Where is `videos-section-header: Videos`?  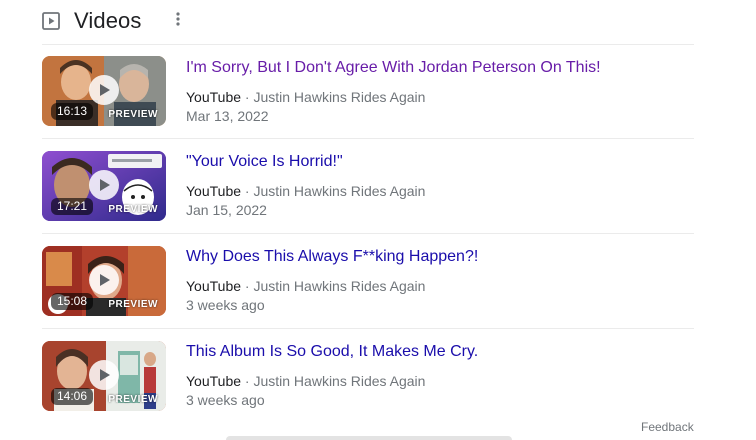
videos-section-header: Videos is located at coordinates (91, 21).